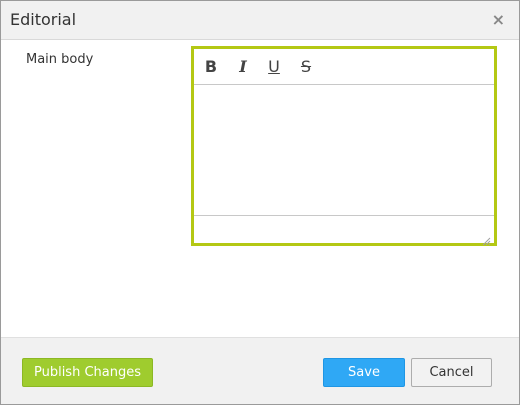 The height and width of the screenshot is (405, 520). What do you see at coordinates (344, 230) in the screenshot?
I see `editor-status-bar` at bounding box center [344, 230].